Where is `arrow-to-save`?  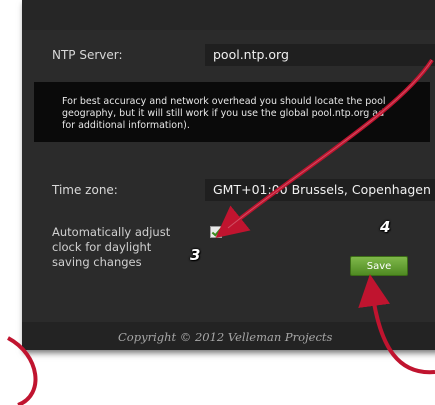
arrow-to-save is located at coordinates (396, 324).